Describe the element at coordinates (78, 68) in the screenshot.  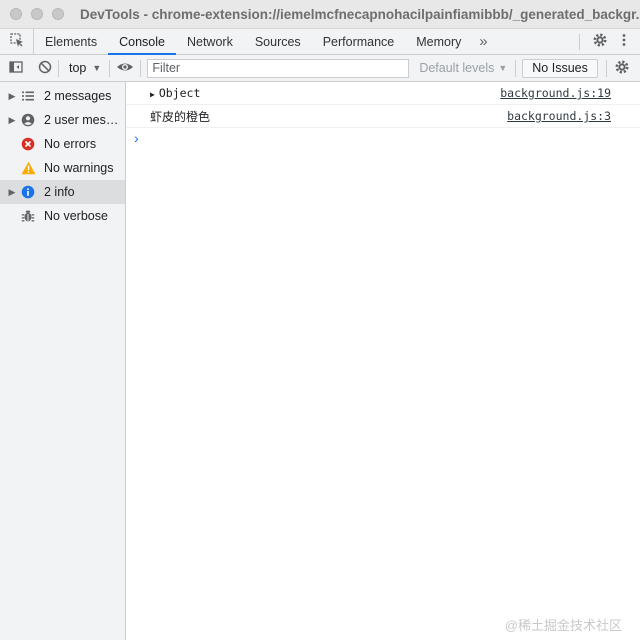
I see `context-value: top` at that location.